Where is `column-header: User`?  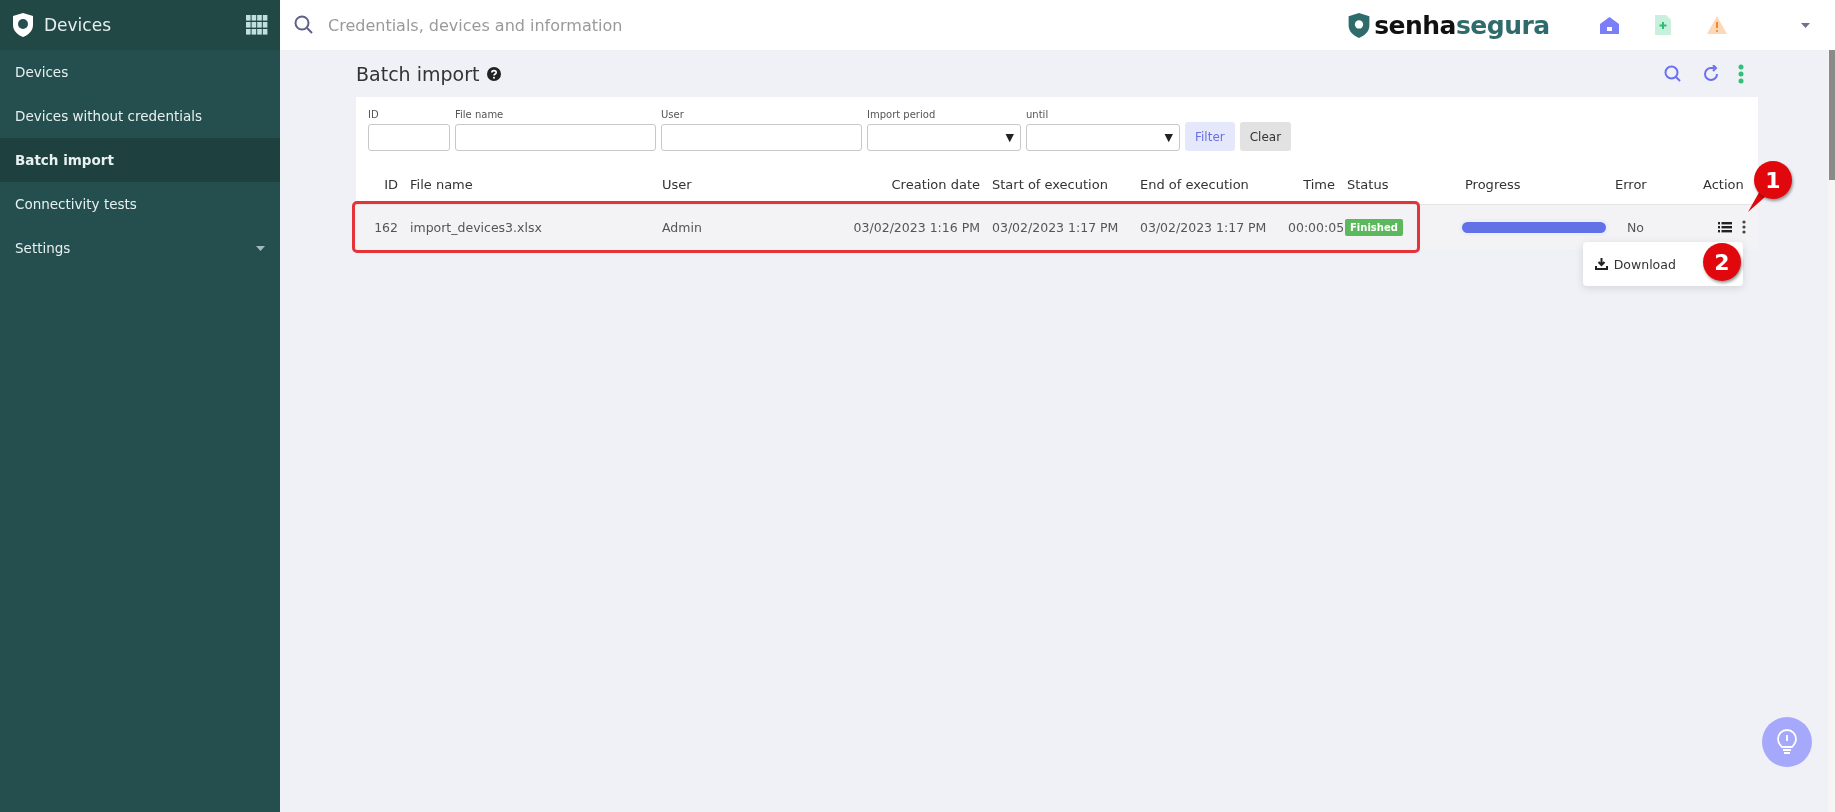 column-header: User is located at coordinates (677, 184).